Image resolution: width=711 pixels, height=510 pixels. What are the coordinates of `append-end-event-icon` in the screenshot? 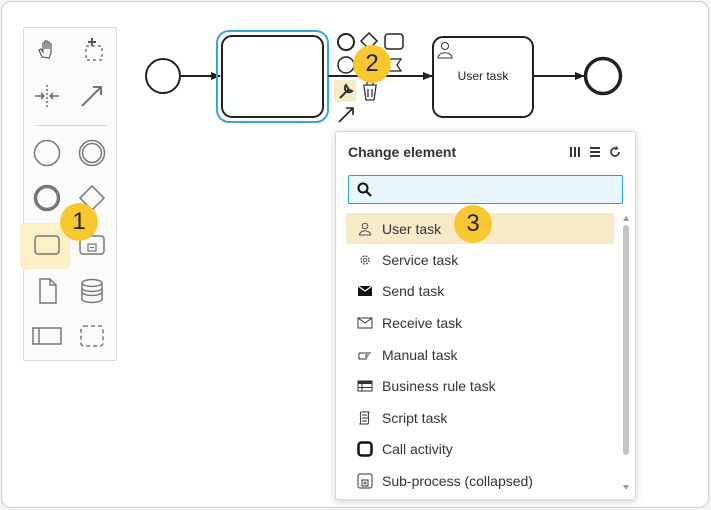 It's located at (346, 42).